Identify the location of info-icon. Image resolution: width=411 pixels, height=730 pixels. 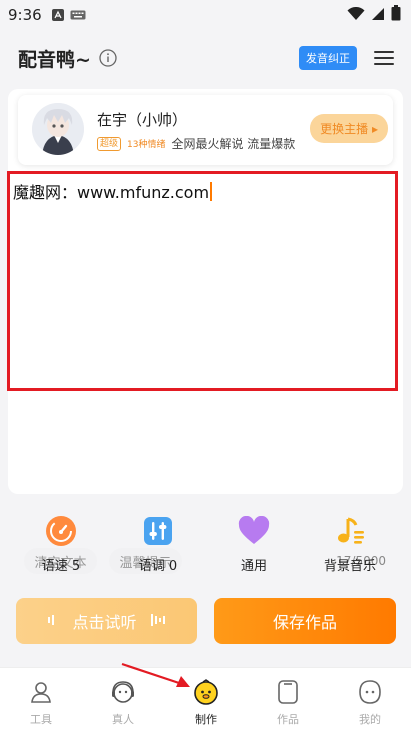
(108, 58).